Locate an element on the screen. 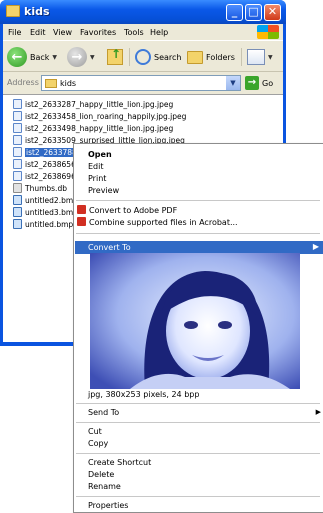 This screenshot has height=513, width=323. menu-cut: Cut is located at coordinates (95, 431).